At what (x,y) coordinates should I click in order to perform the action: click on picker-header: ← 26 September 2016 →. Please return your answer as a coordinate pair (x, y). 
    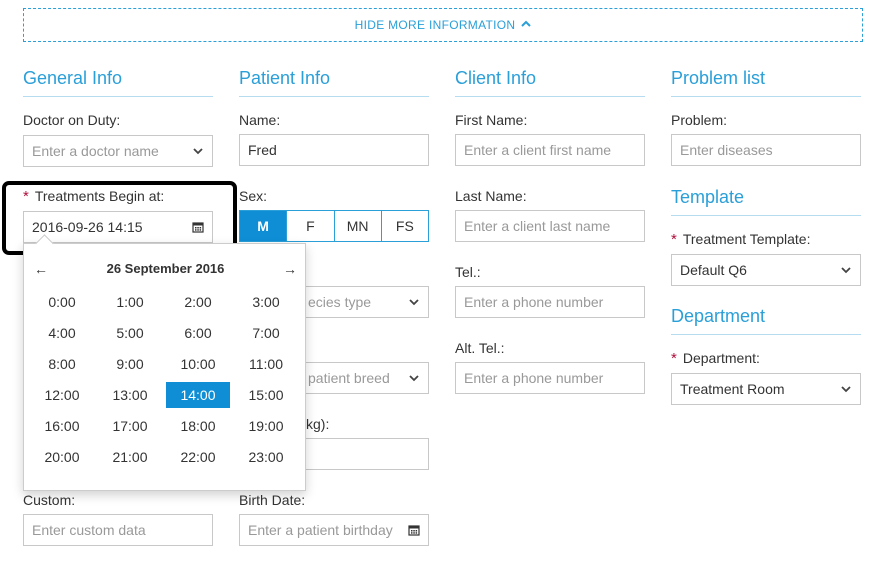
    Looking at the image, I should click on (165, 270).